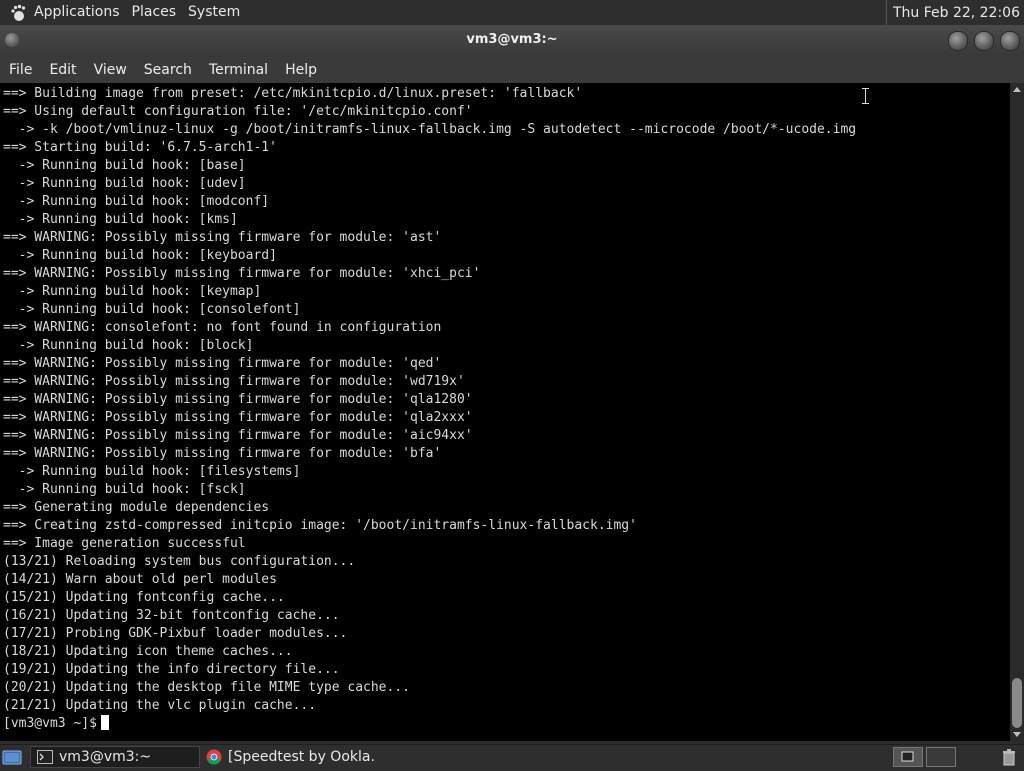 The height and width of the screenshot is (771, 1024). I want to click on close-button, so click(1010, 41).